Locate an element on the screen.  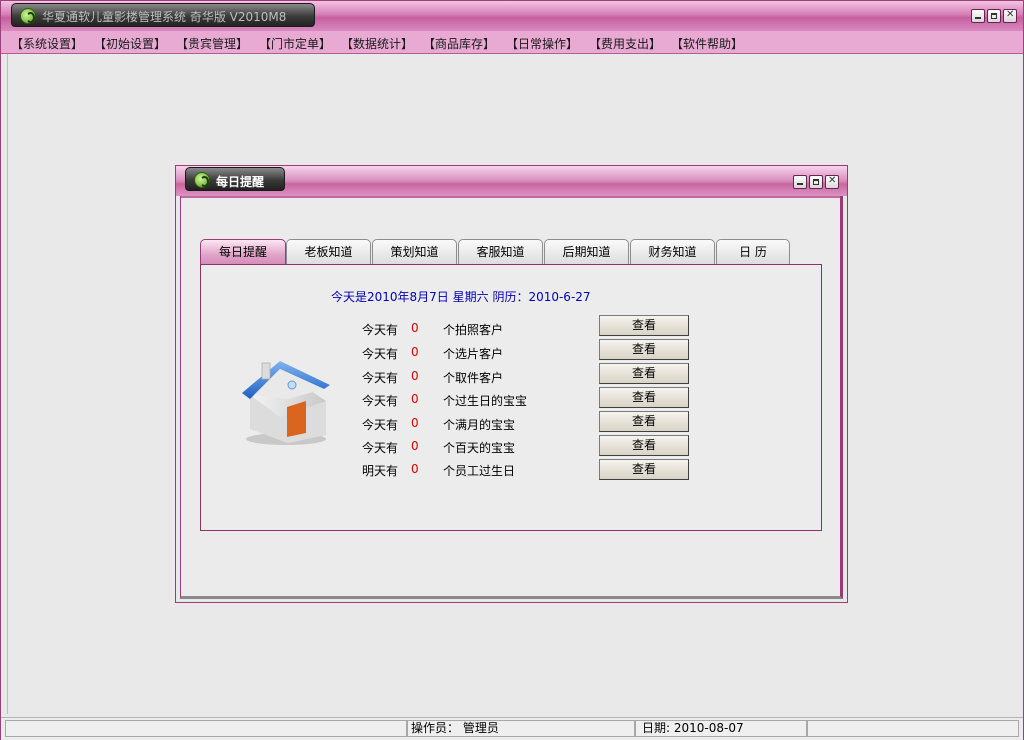
view-button-selection-clients: 查看 is located at coordinates (644, 349).